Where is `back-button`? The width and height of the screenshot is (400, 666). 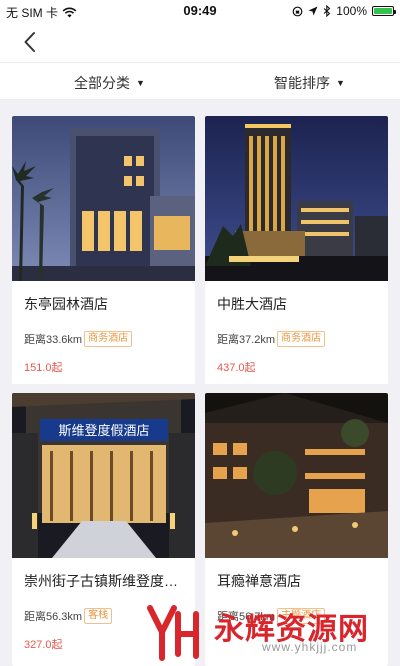
back-button is located at coordinates (30, 42).